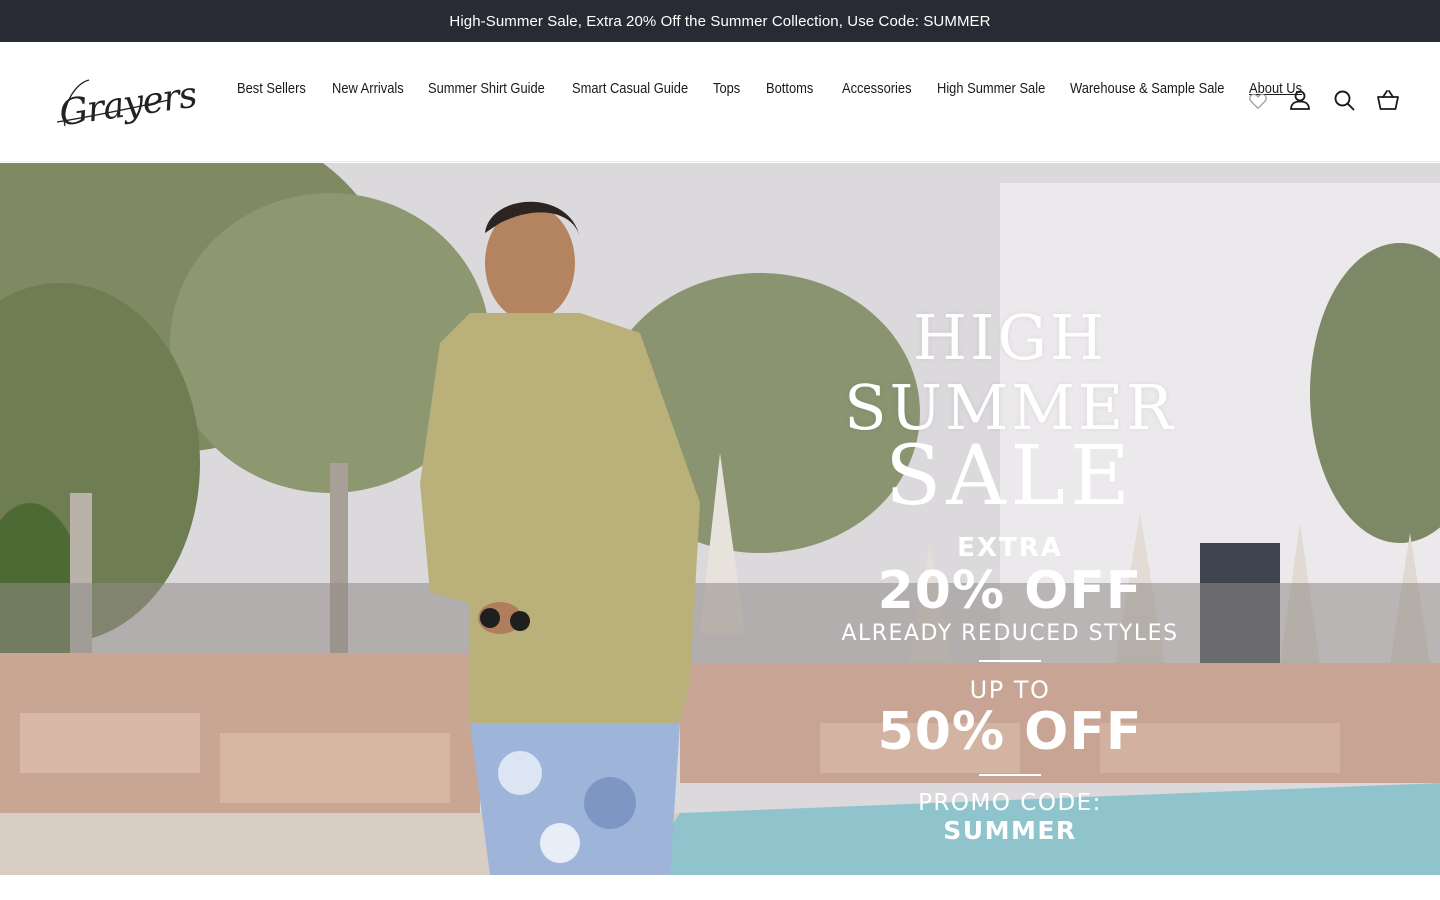 This screenshot has height=900, width=1440. Describe the element at coordinates (883, 89) in the screenshot. I see `nav-accessories: Accessories` at that location.